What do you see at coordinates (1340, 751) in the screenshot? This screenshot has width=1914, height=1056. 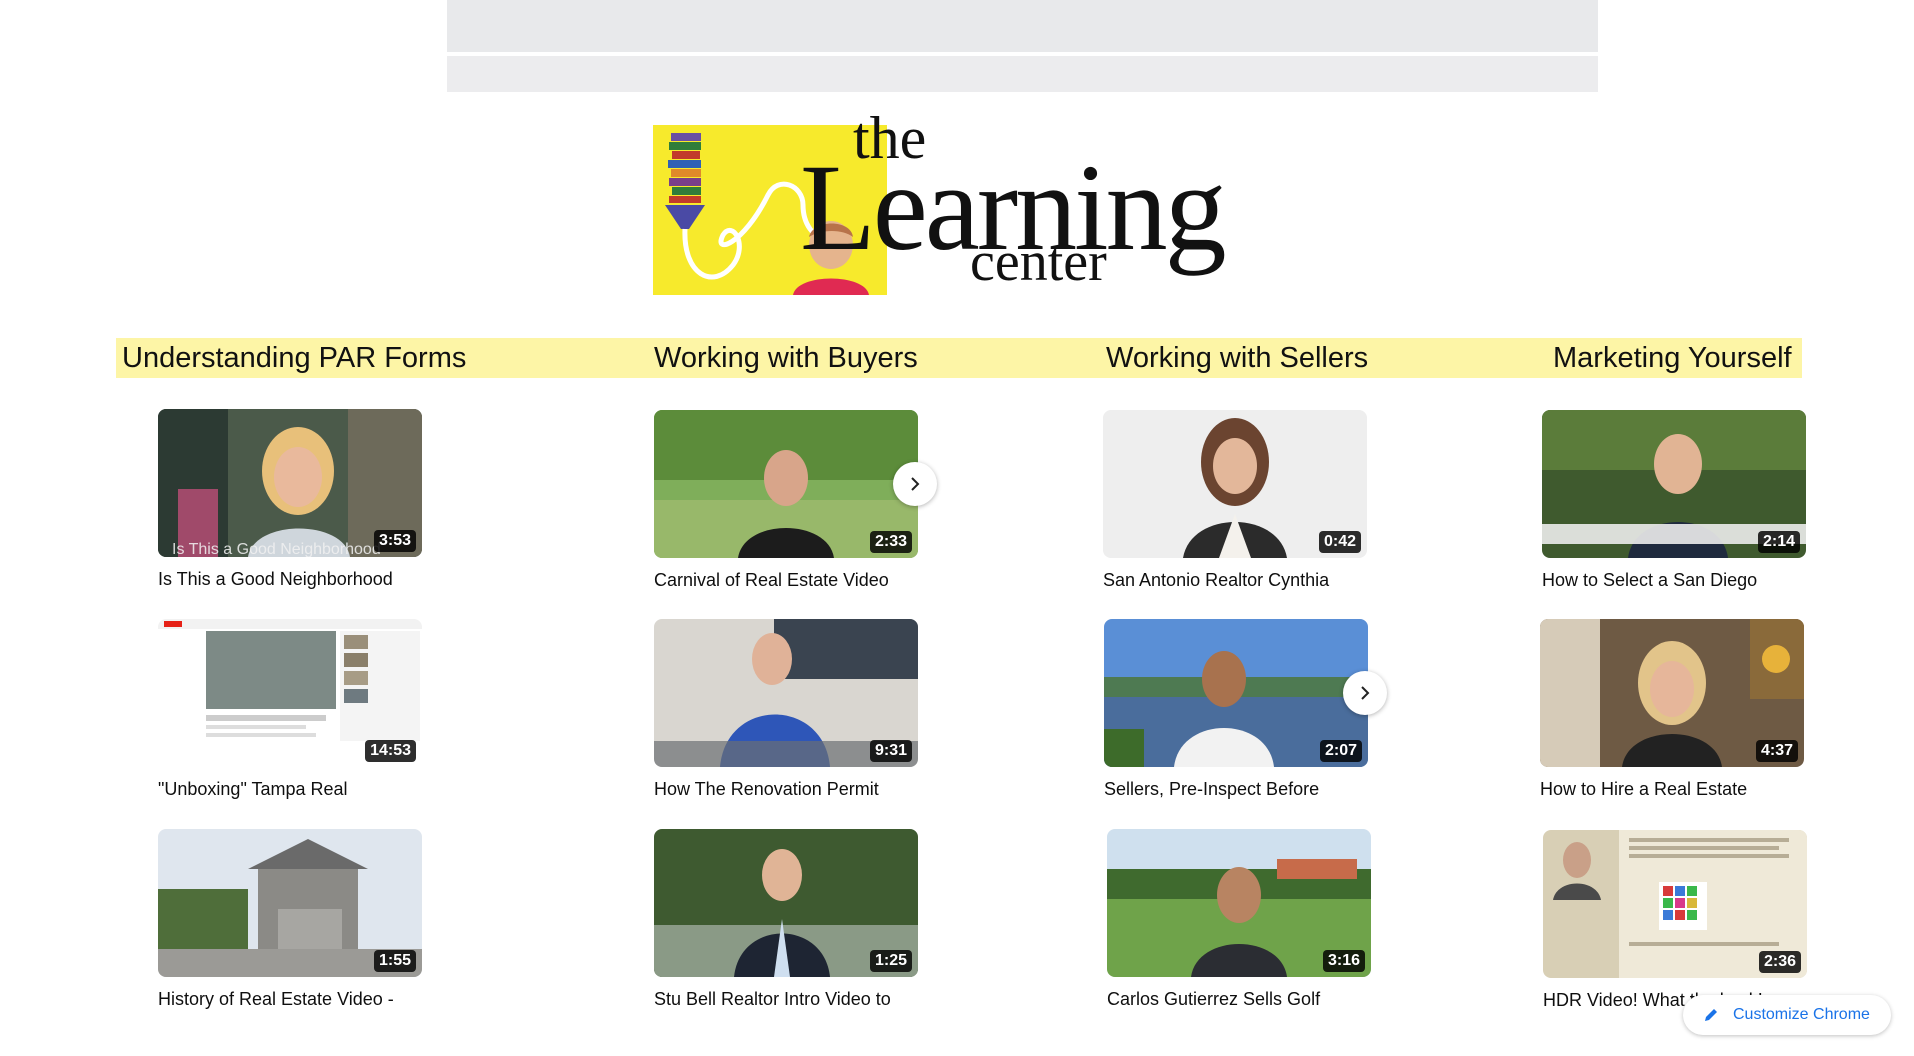 I see `video-duration: 2:07` at bounding box center [1340, 751].